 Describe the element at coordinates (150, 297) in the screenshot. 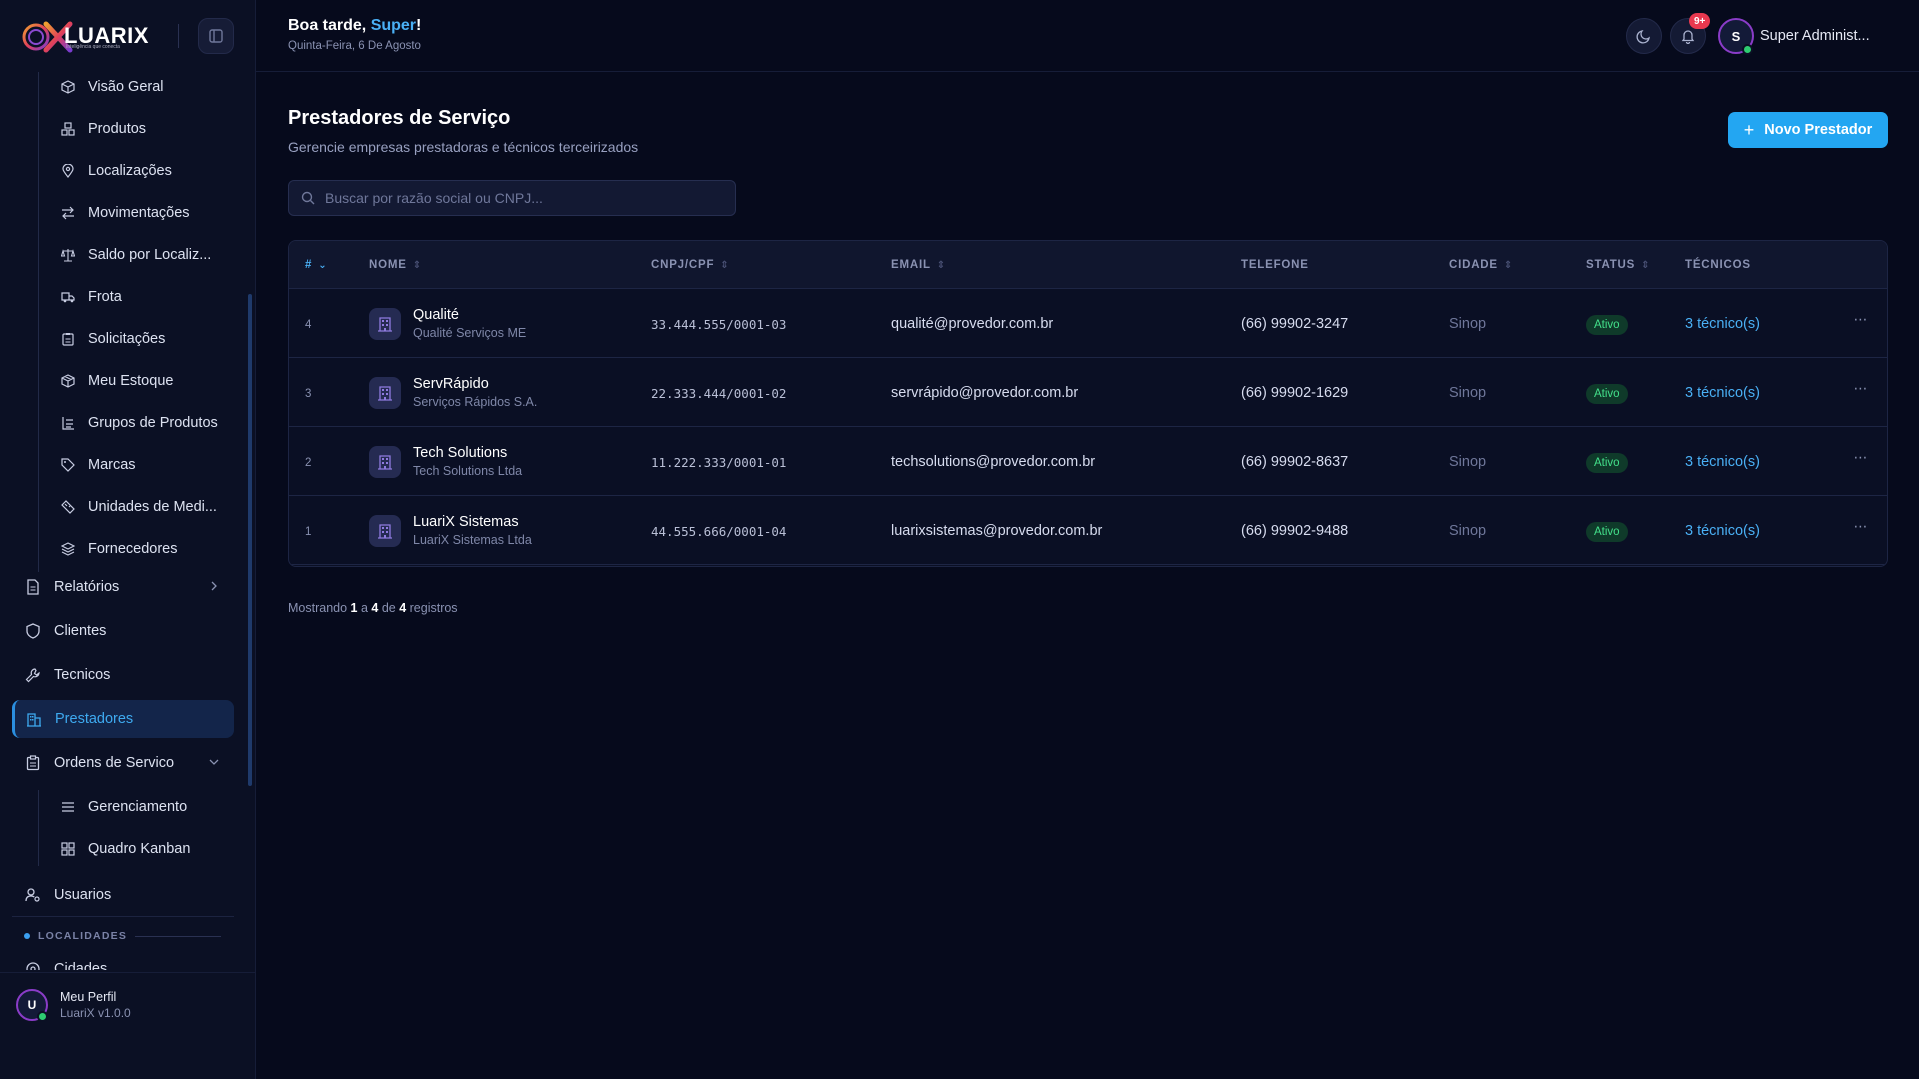

I see `sidebar-item-frota: Frota` at that location.